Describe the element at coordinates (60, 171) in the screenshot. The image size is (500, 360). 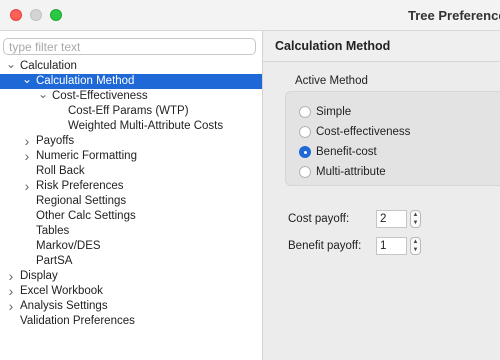
I see `tree-item-label: Roll Back` at that location.